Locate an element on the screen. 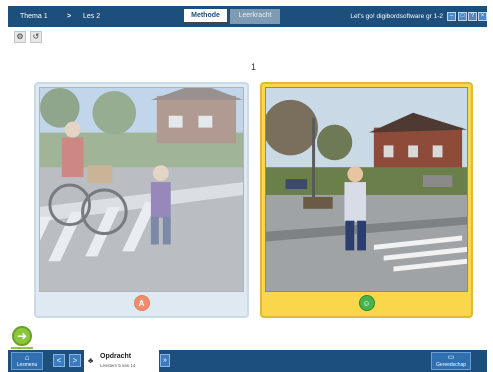 The height and width of the screenshot is (372, 493). lesmenu-button: ⌂ Lesmenu is located at coordinates (27, 361).